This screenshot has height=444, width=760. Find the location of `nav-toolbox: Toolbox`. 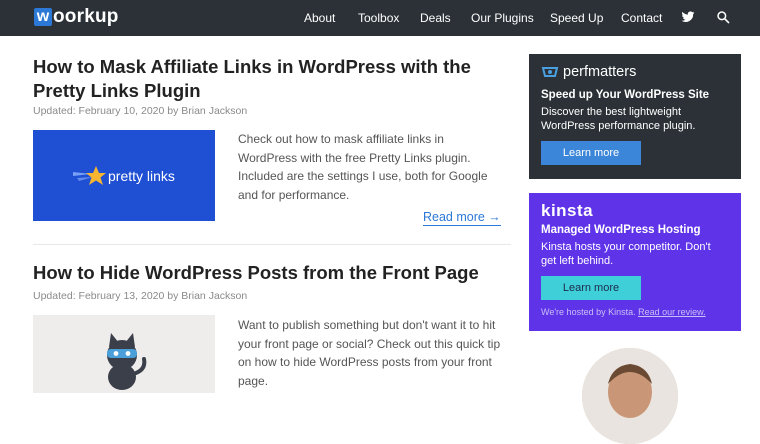

nav-toolbox: Toolbox is located at coordinates (378, 18).